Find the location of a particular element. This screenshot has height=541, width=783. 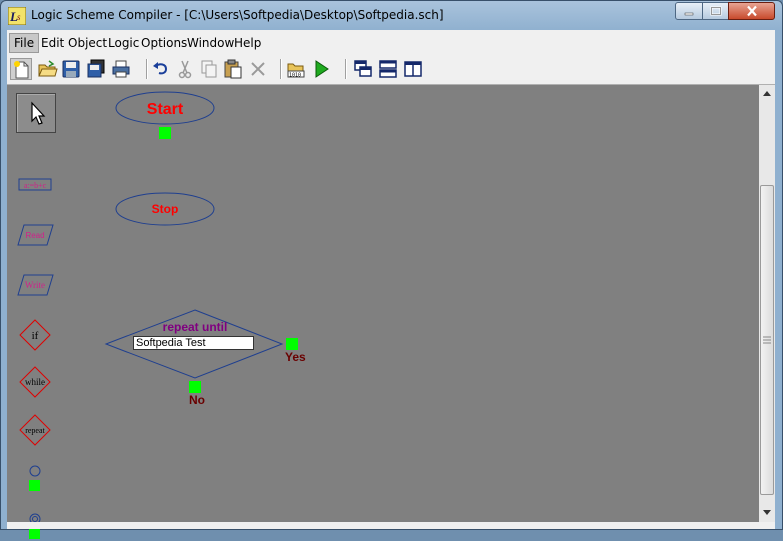

connector-block is located at coordinates (35, 479).